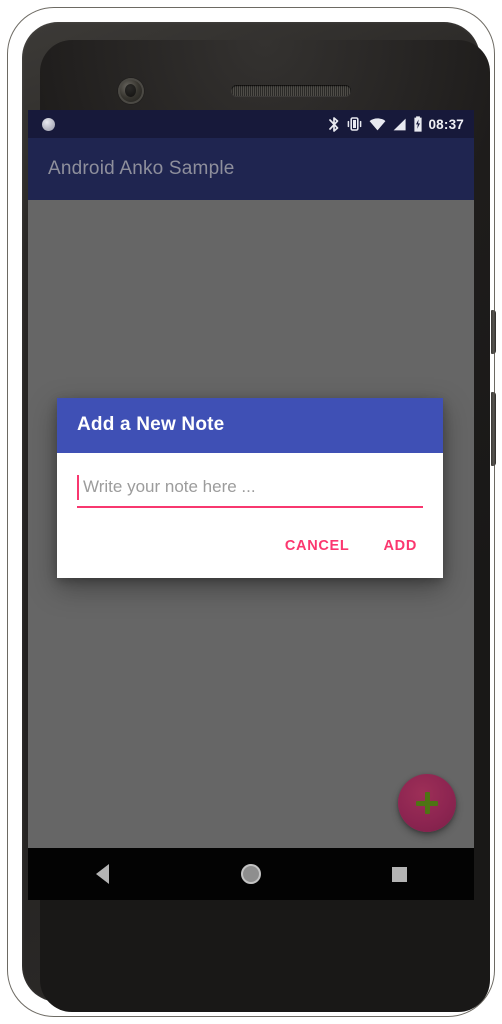 This screenshot has height=1024, width=502. Describe the element at coordinates (354, 124) in the screenshot. I see `vibrate-icon` at that location.